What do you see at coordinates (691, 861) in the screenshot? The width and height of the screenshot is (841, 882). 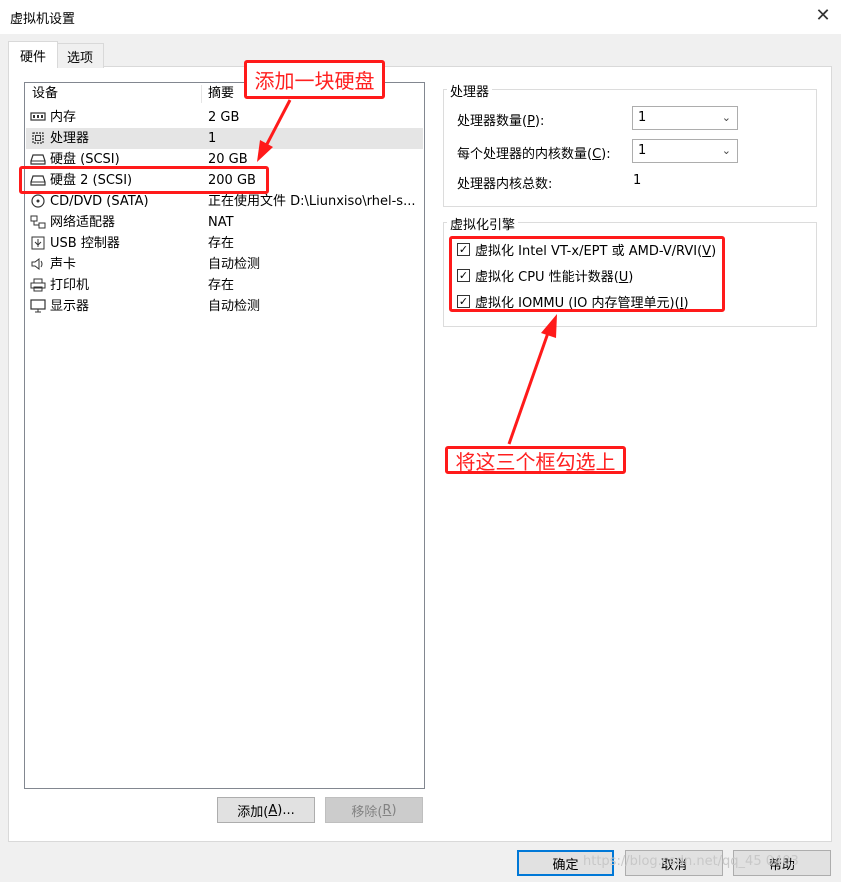 I see `watermark: https://blog.csdn.net/qq_45 0403` at bounding box center [691, 861].